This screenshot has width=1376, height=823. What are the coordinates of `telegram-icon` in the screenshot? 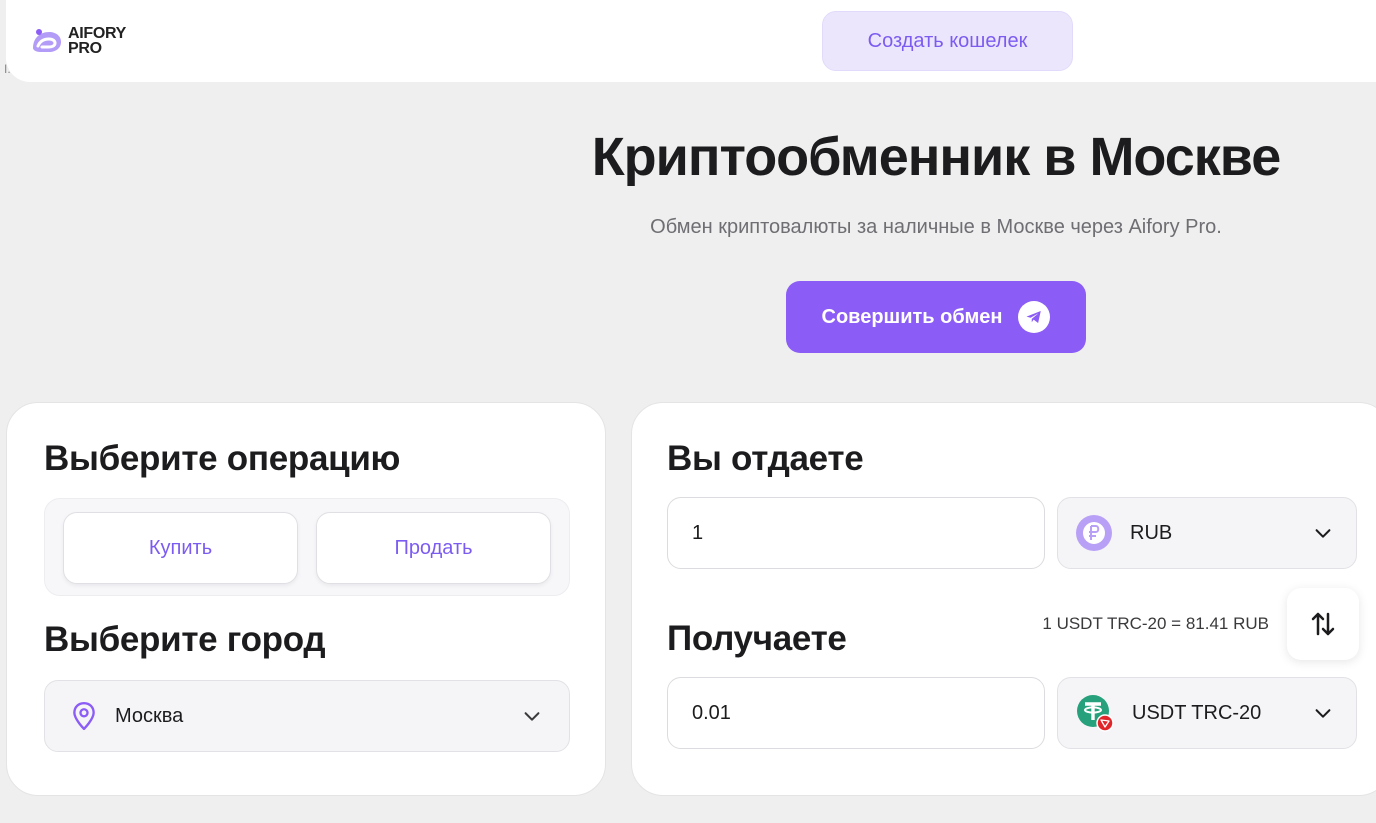 It's located at (1034, 317).